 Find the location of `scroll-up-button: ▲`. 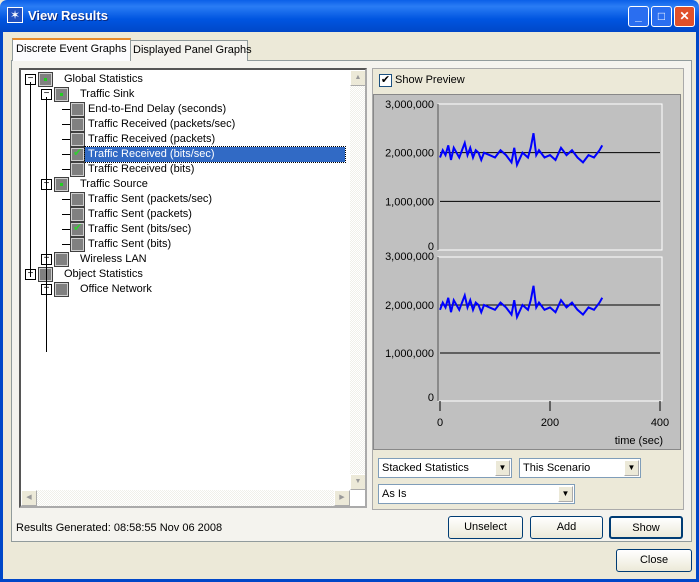

scroll-up-button: ▲ is located at coordinates (357, 78).